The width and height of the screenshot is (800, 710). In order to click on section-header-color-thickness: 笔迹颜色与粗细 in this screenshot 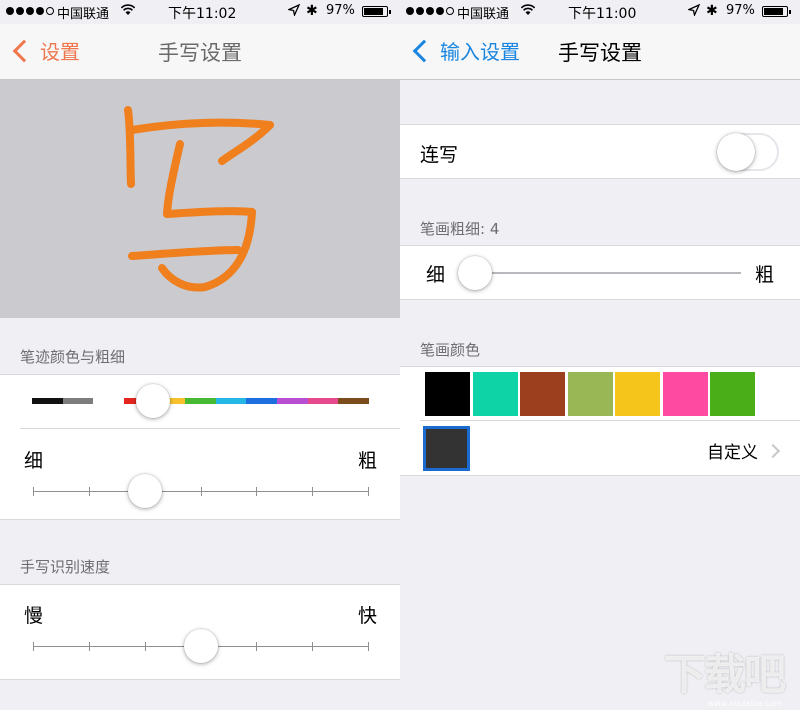, I will do `click(73, 357)`.